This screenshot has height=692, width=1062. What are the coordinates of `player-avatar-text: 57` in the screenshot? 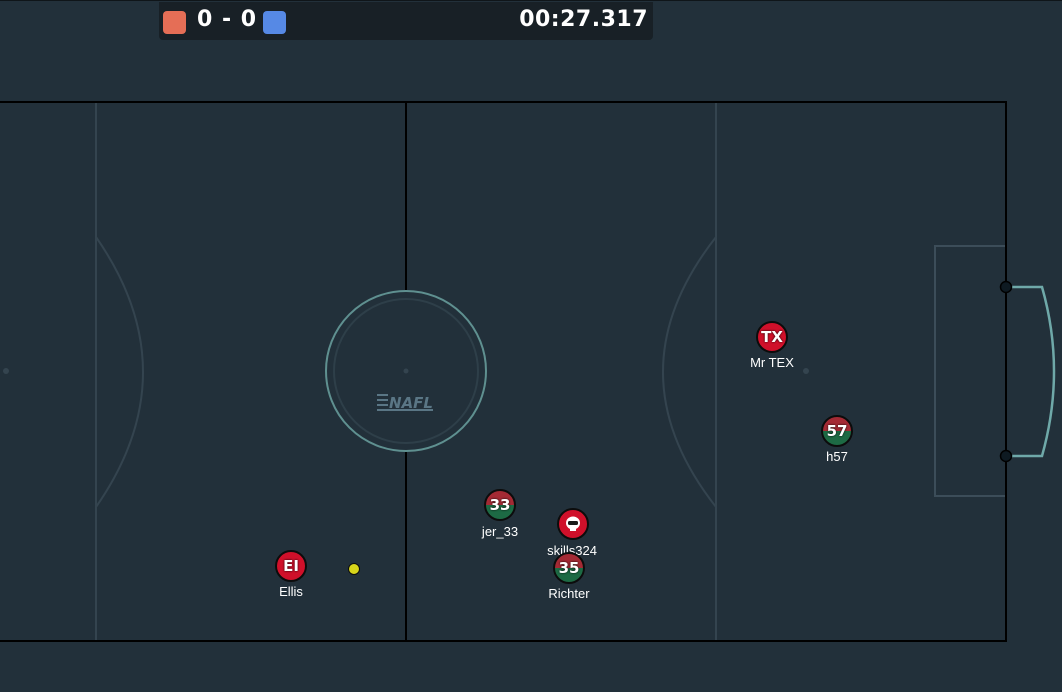 It's located at (837, 431).